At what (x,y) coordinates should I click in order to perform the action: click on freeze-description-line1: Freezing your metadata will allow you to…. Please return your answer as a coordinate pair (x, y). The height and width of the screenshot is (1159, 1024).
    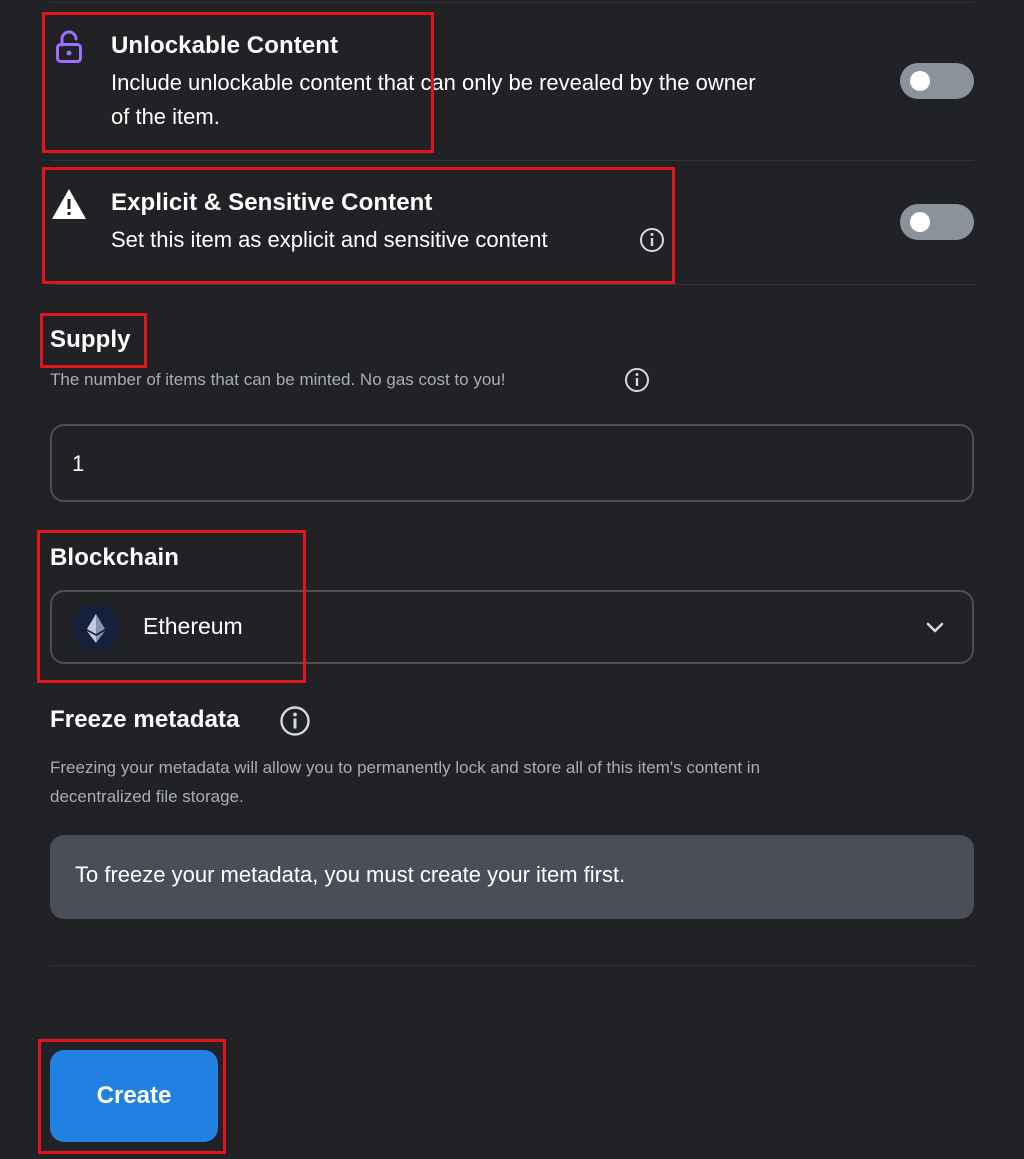
    Looking at the image, I should click on (405, 767).